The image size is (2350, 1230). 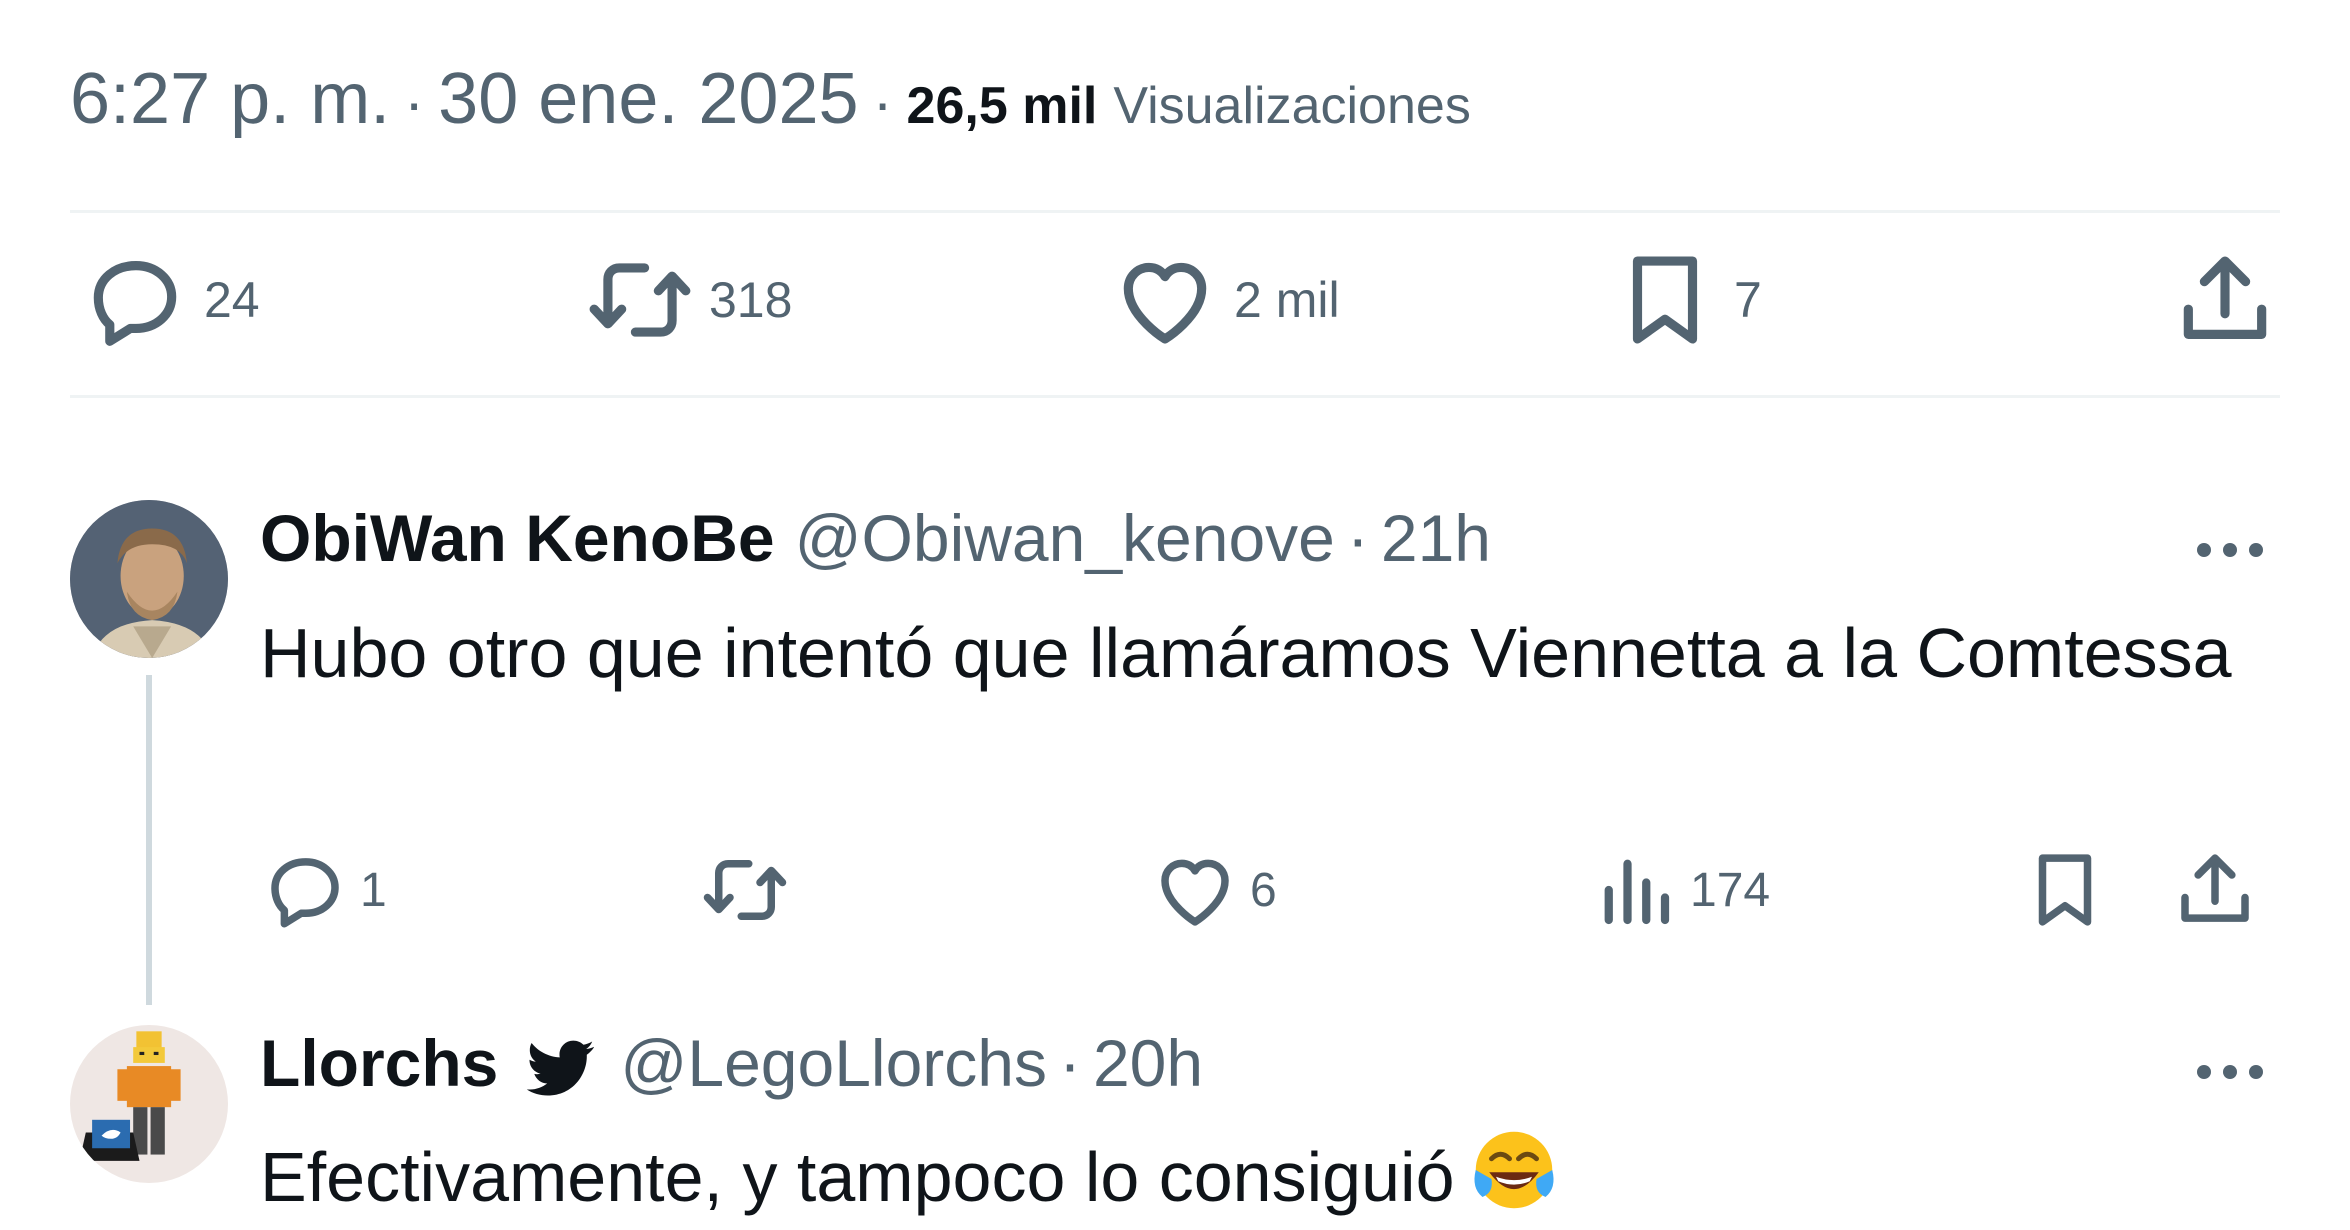 What do you see at coordinates (1680, 890) in the screenshot?
I see `views-button: 174` at bounding box center [1680, 890].